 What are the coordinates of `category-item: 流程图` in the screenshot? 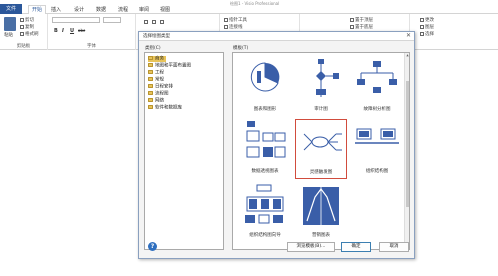 It's located at (158, 94).